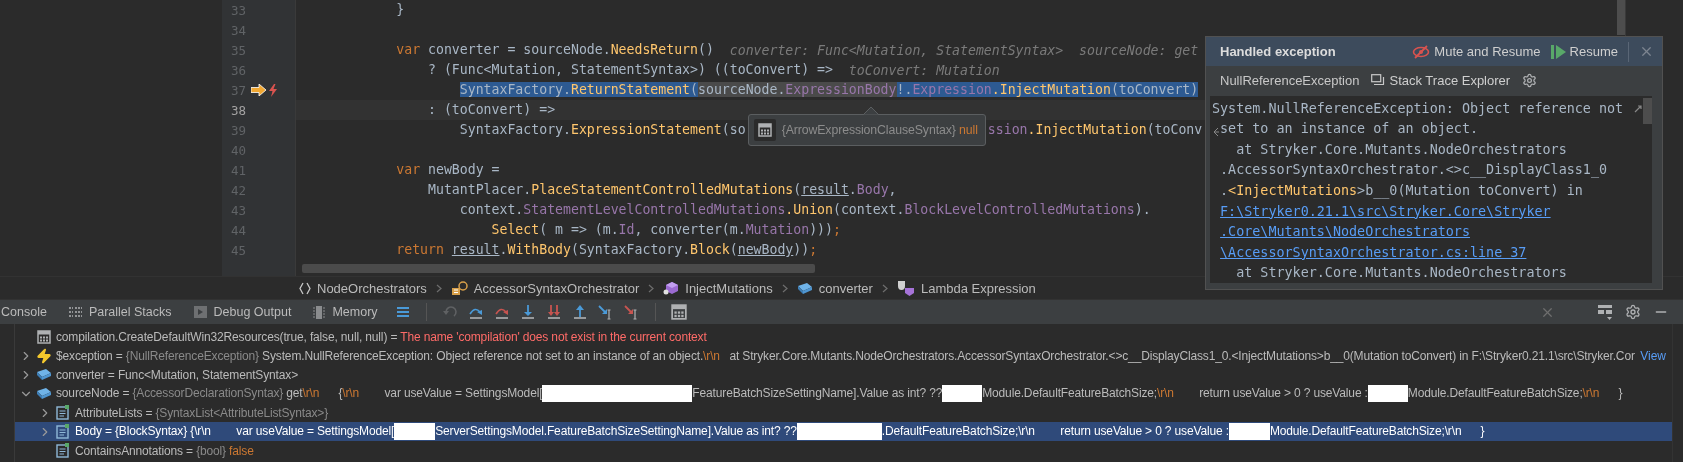 Image resolution: width=1683 pixels, height=462 pixels. What do you see at coordinates (780, 431) in the screenshot?
I see `variable-value: Body = {BlockSyntax} {\r\n var useValue = SettingsModel[ ServerSettingsModel.FeatureBatchSizeSettingName].Value as int? ?? .DefaultFeatureBatchSize;\r\n return useValue > 0 ? useValue : Module.DefaultFeatureBatchSize;\r\n }` at bounding box center [780, 431].